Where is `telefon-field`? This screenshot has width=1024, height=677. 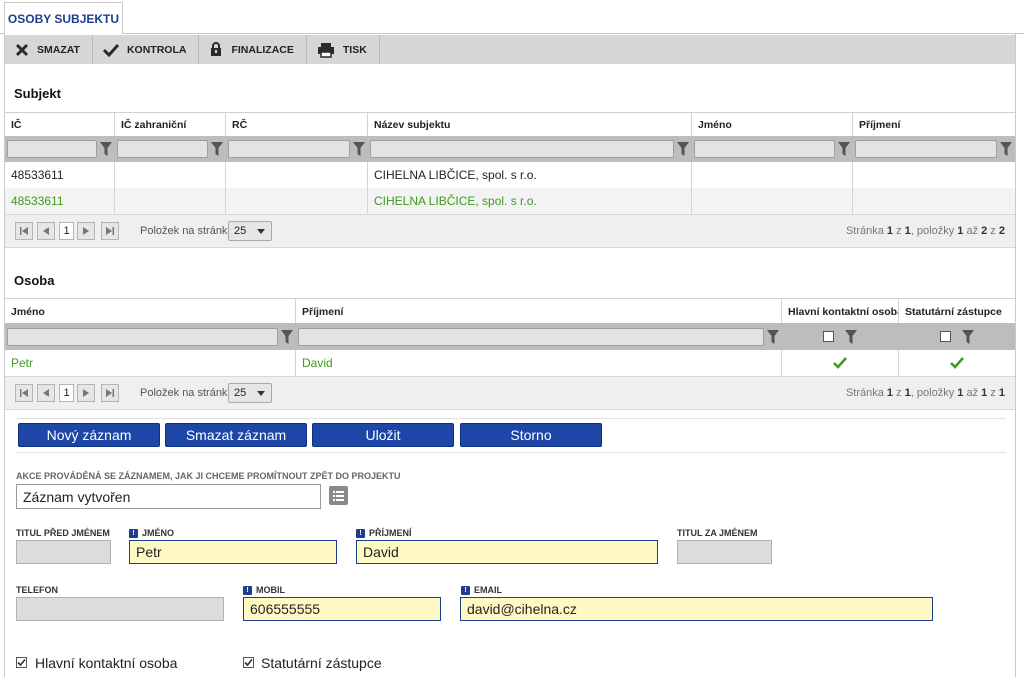 telefon-field is located at coordinates (120, 609).